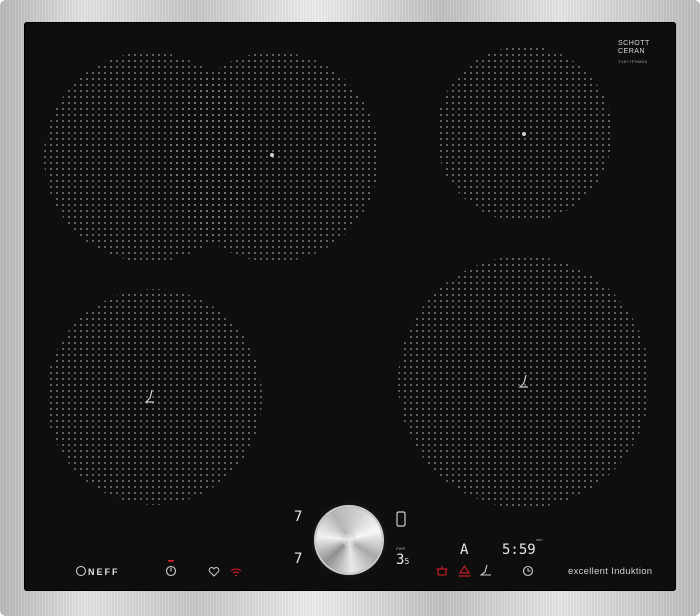  What do you see at coordinates (349, 540) in the screenshot?
I see `twist-knob` at bounding box center [349, 540].